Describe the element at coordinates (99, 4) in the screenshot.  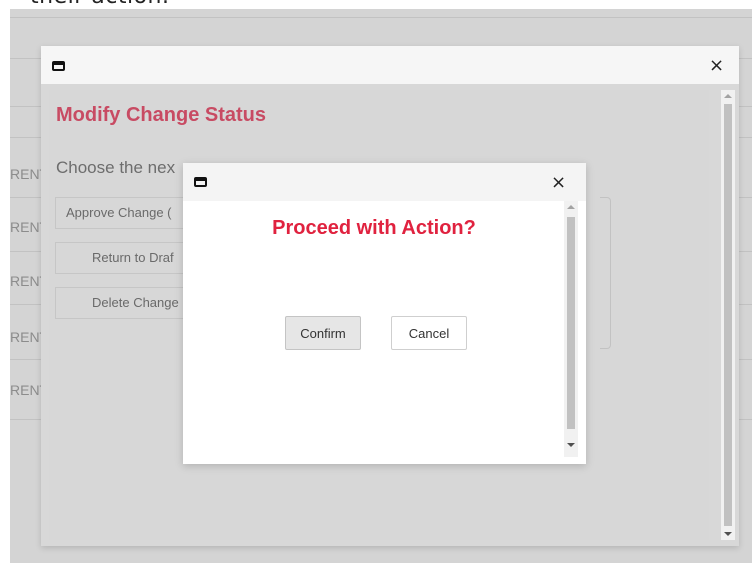
I see `page-caption: their action.` at that location.